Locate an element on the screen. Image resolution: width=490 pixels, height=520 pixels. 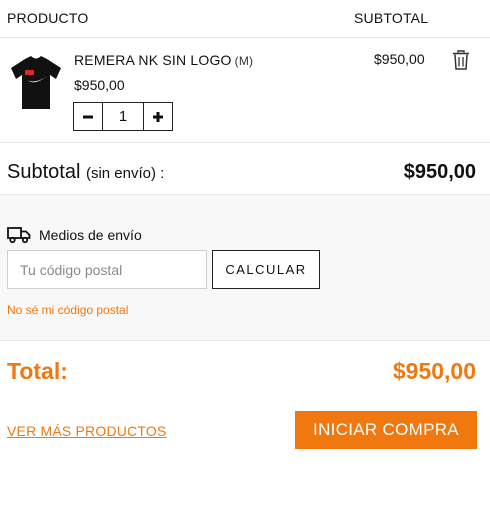
trash-icon is located at coordinates (461, 60).